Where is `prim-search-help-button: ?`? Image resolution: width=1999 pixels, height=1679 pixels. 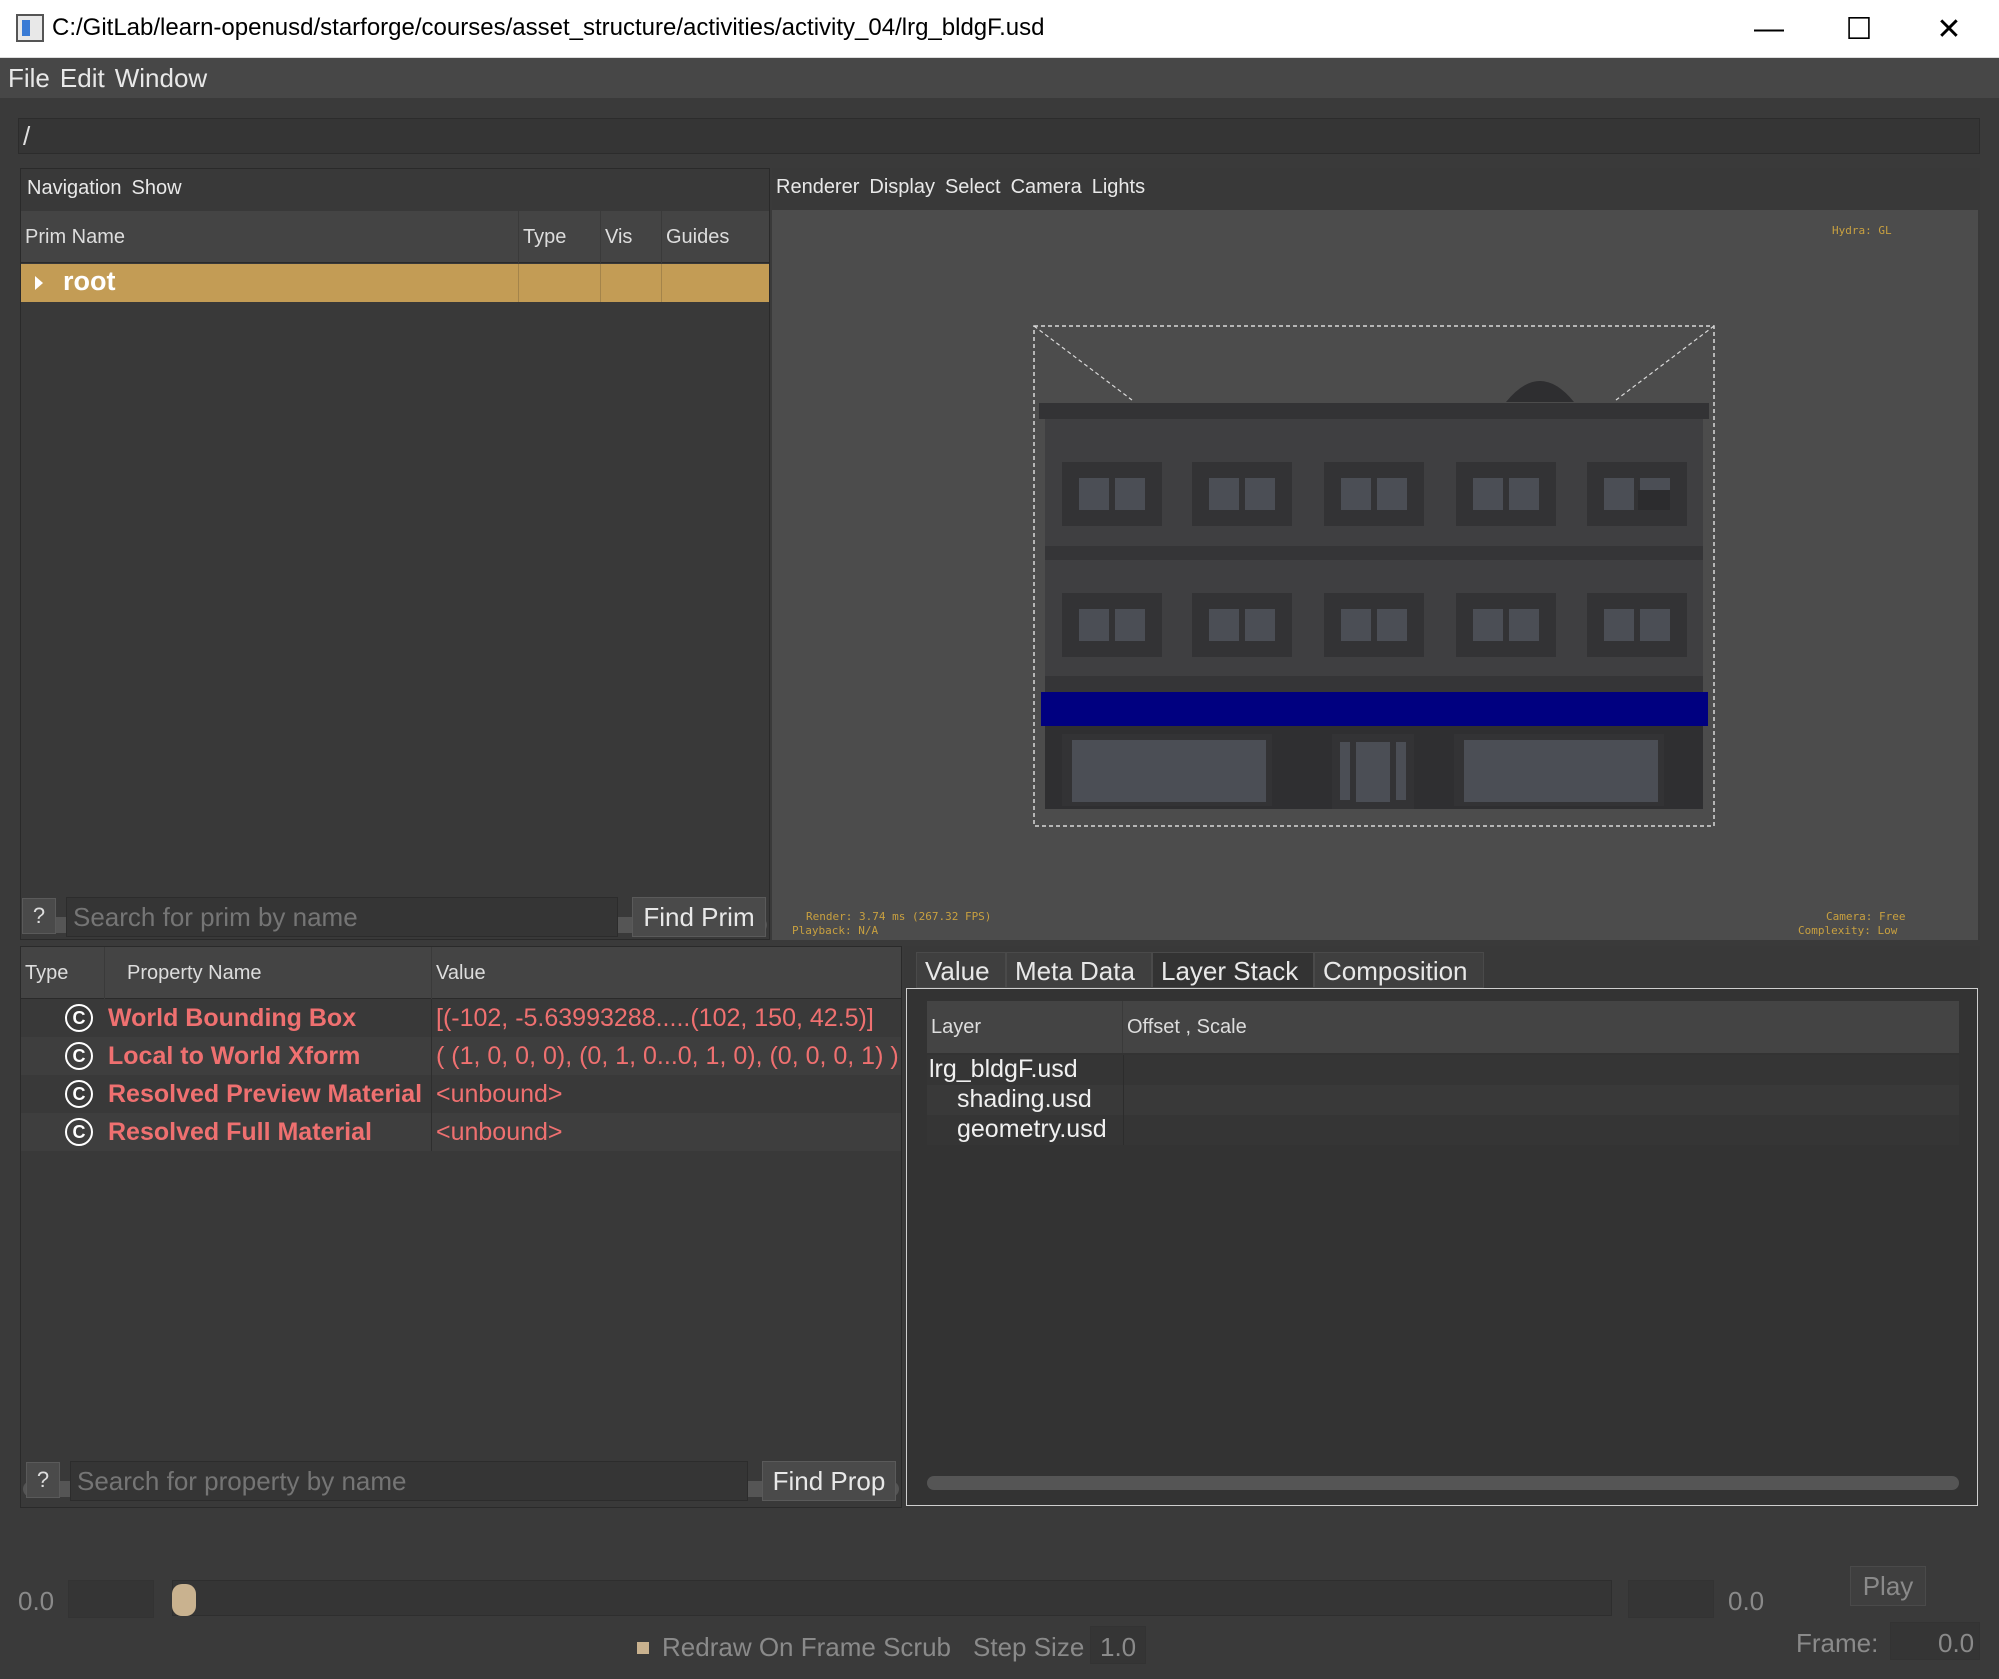
prim-search-help-button: ? is located at coordinates (39, 916).